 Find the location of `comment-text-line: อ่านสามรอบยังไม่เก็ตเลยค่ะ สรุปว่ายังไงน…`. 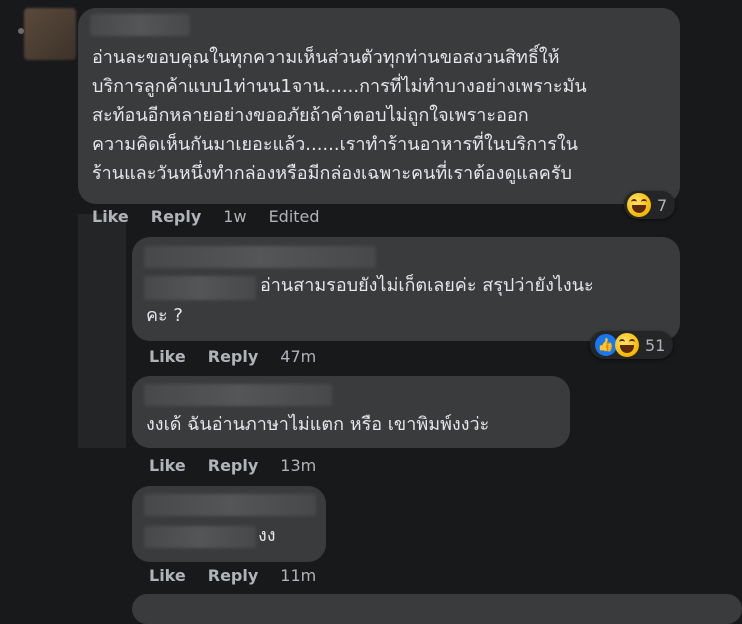

comment-text-line: อ่านสามรอบยังไม่เก็ตเลยค่ะ สรุปว่ายังไงน… is located at coordinates (427, 285).